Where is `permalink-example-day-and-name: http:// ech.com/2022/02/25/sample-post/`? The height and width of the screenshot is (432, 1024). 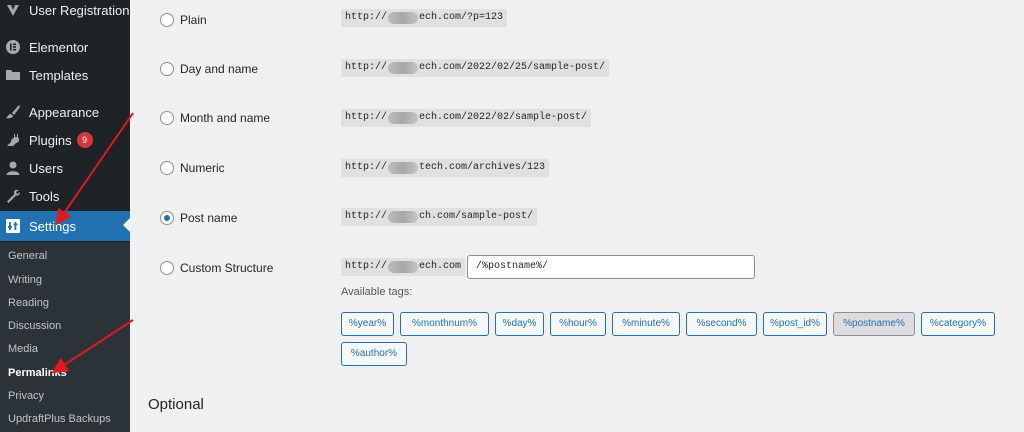
permalink-example-day-and-name: http:// ech.com/2022/02/25/sample-post/ is located at coordinates (475, 68).